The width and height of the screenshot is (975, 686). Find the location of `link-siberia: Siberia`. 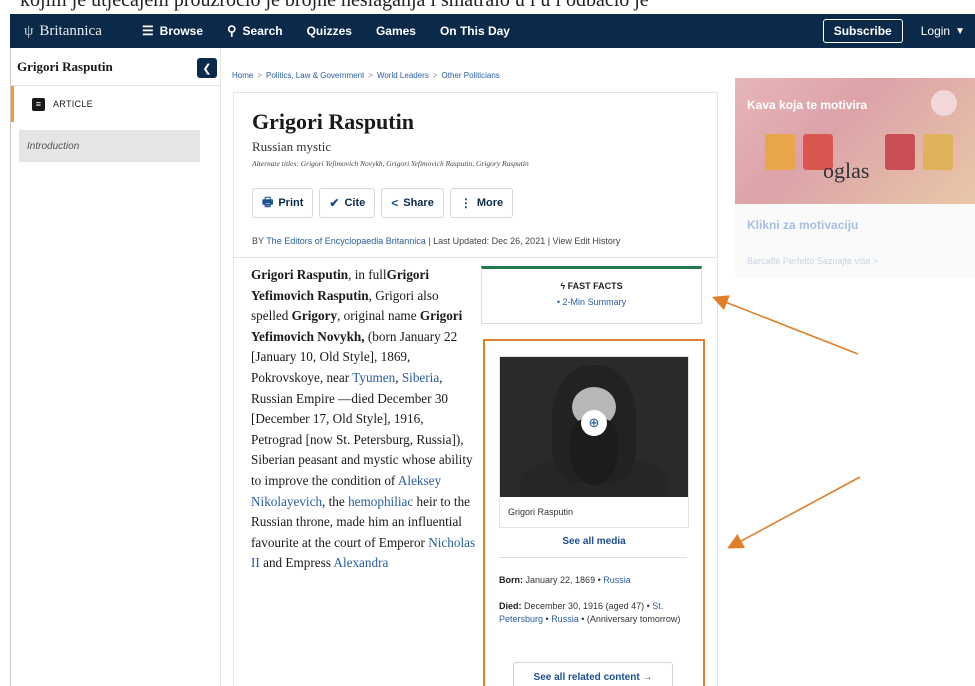

link-siberia: Siberia is located at coordinates (420, 377).